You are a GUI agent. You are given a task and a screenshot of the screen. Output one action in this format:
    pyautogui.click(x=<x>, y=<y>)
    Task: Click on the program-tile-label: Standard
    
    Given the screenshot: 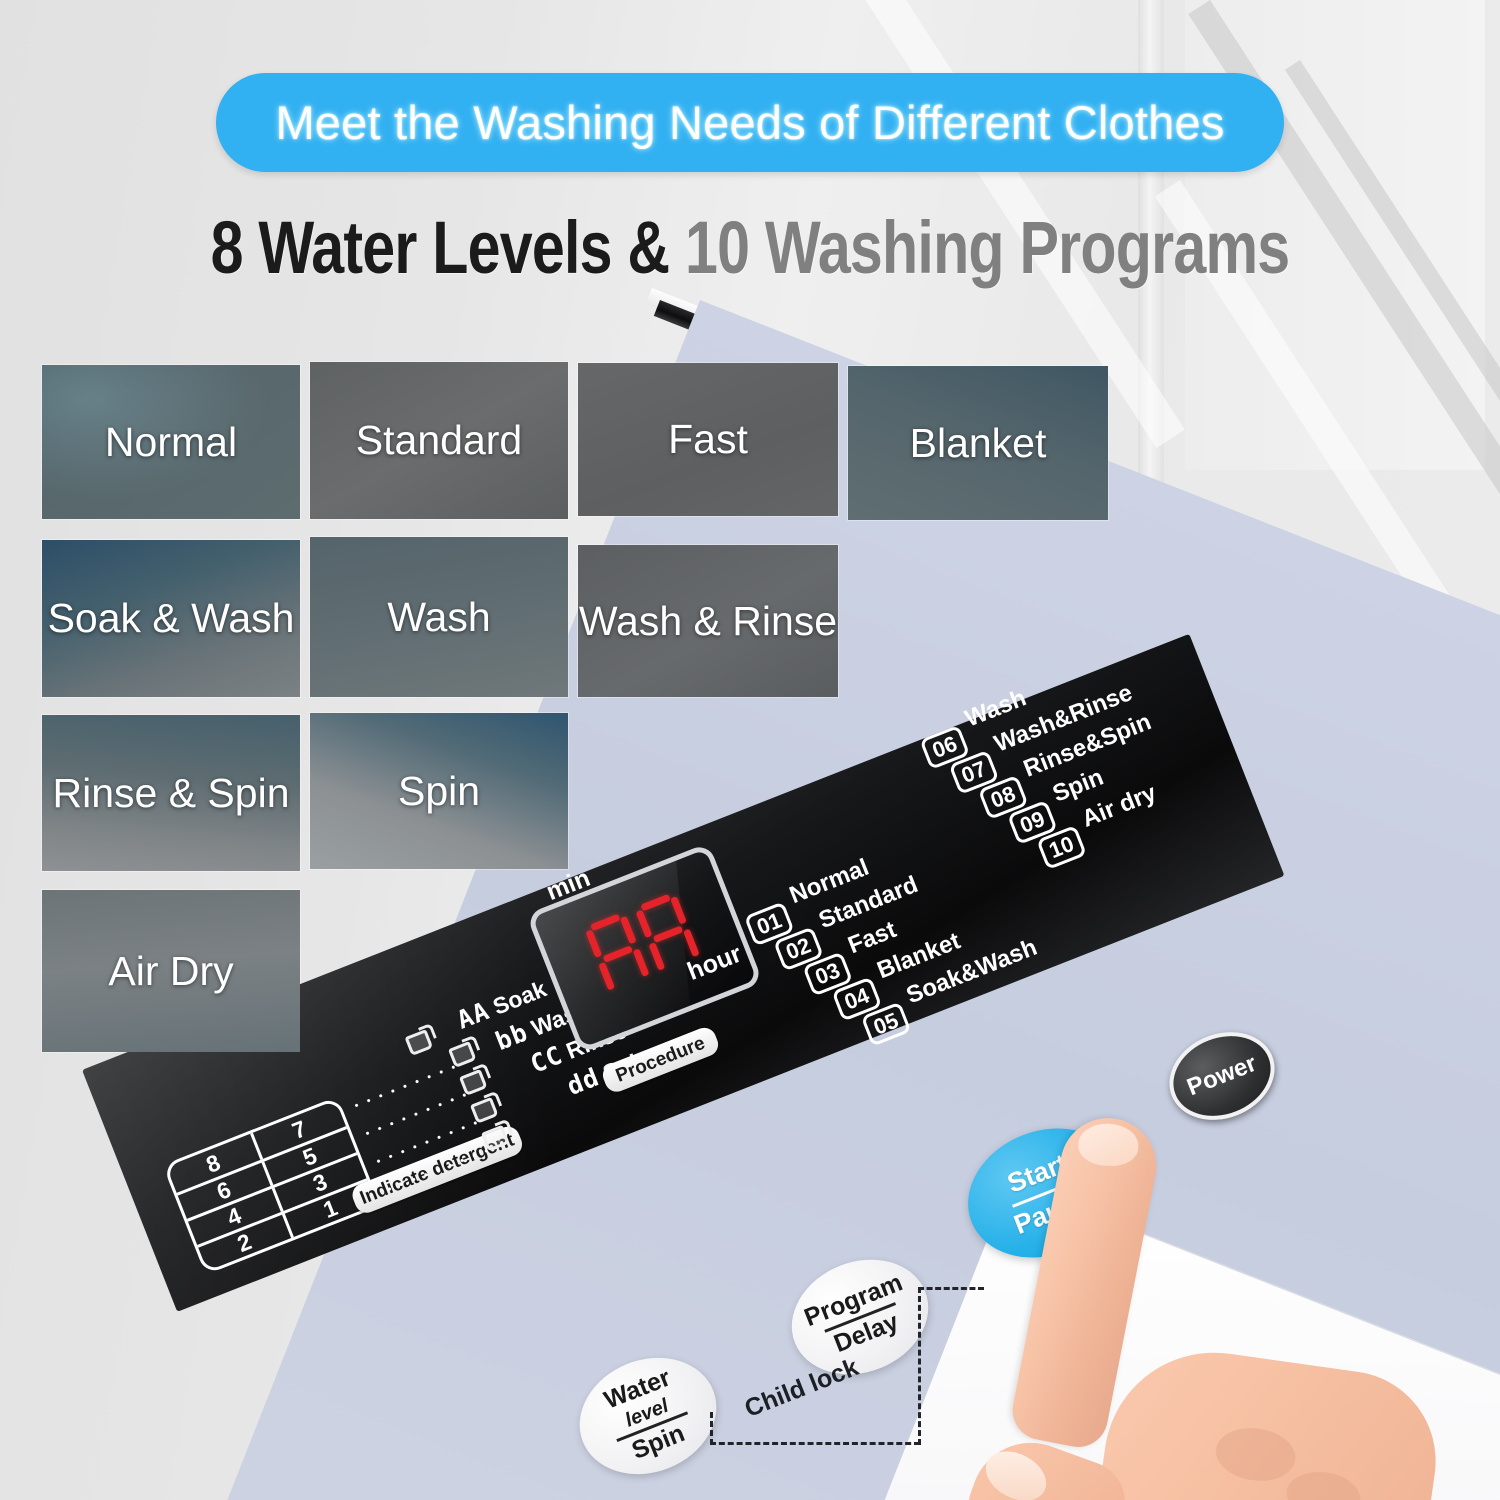 What is the action you would take?
    pyautogui.click(x=439, y=440)
    